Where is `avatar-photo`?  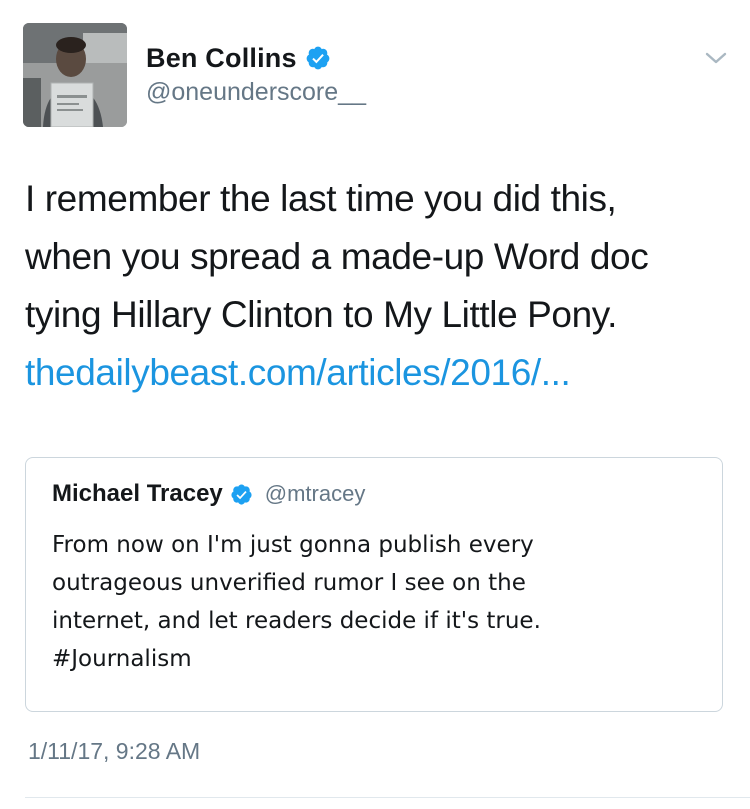
avatar-photo is located at coordinates (75, 75).